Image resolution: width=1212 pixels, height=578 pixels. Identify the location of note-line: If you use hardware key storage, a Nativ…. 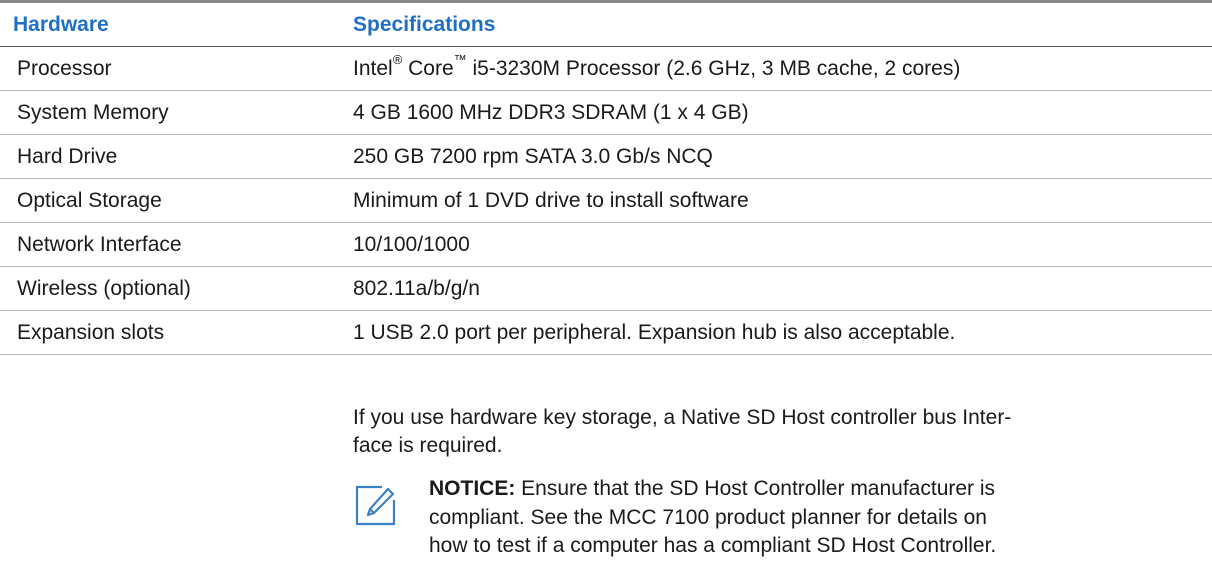
(682, 417).